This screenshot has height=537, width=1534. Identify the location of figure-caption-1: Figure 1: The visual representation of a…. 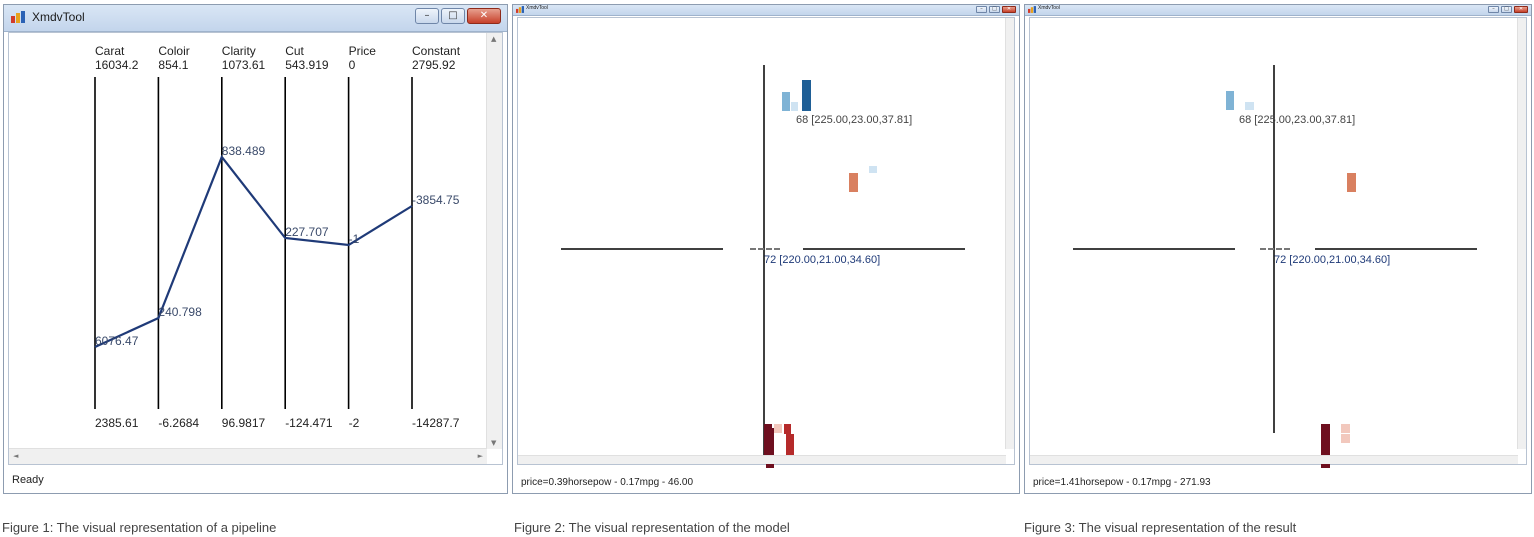
(139, 527).